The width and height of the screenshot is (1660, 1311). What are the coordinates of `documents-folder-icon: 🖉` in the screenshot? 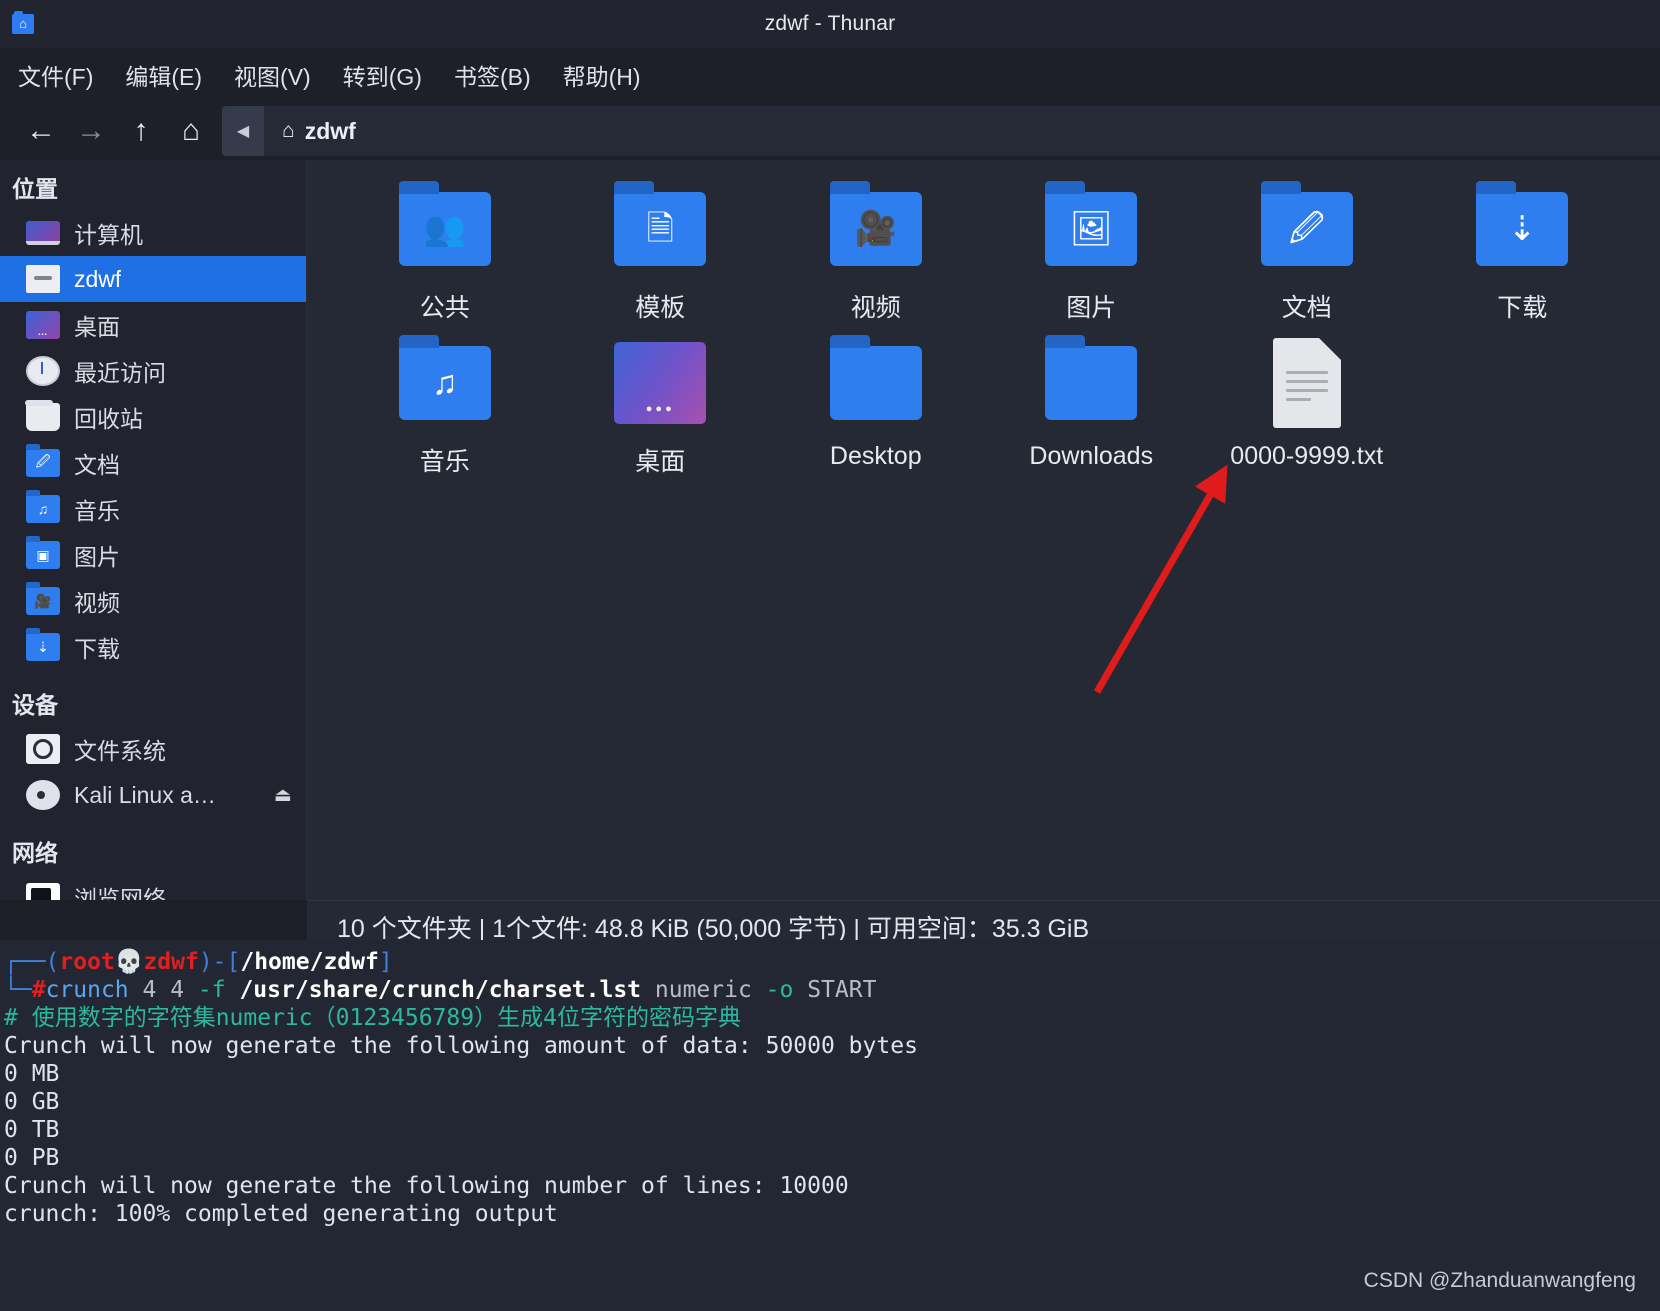 It's located at (43, 460).